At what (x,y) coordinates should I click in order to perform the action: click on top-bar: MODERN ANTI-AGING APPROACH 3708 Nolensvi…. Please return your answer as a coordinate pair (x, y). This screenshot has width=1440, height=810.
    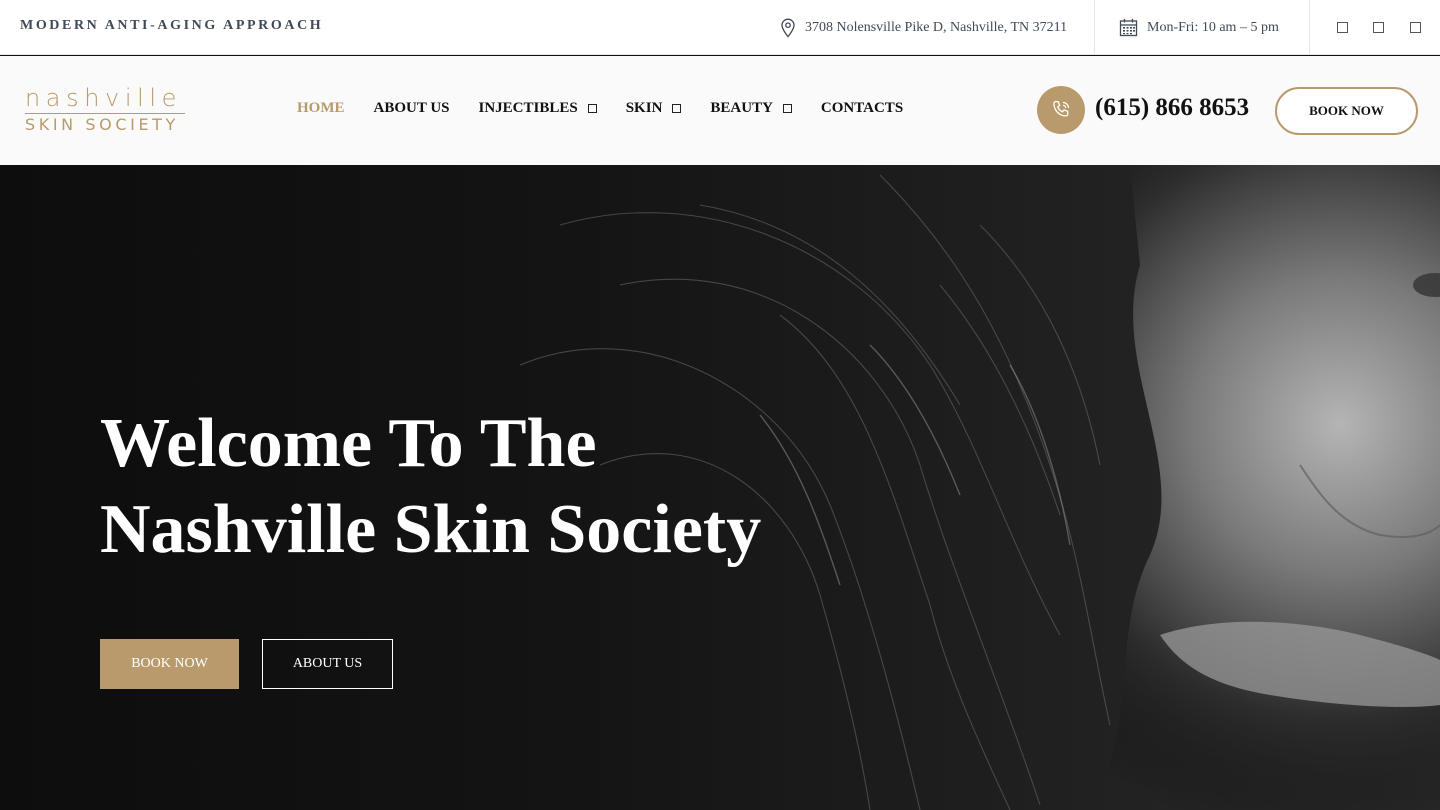
    Looking at the image, I should click on (720, 27).